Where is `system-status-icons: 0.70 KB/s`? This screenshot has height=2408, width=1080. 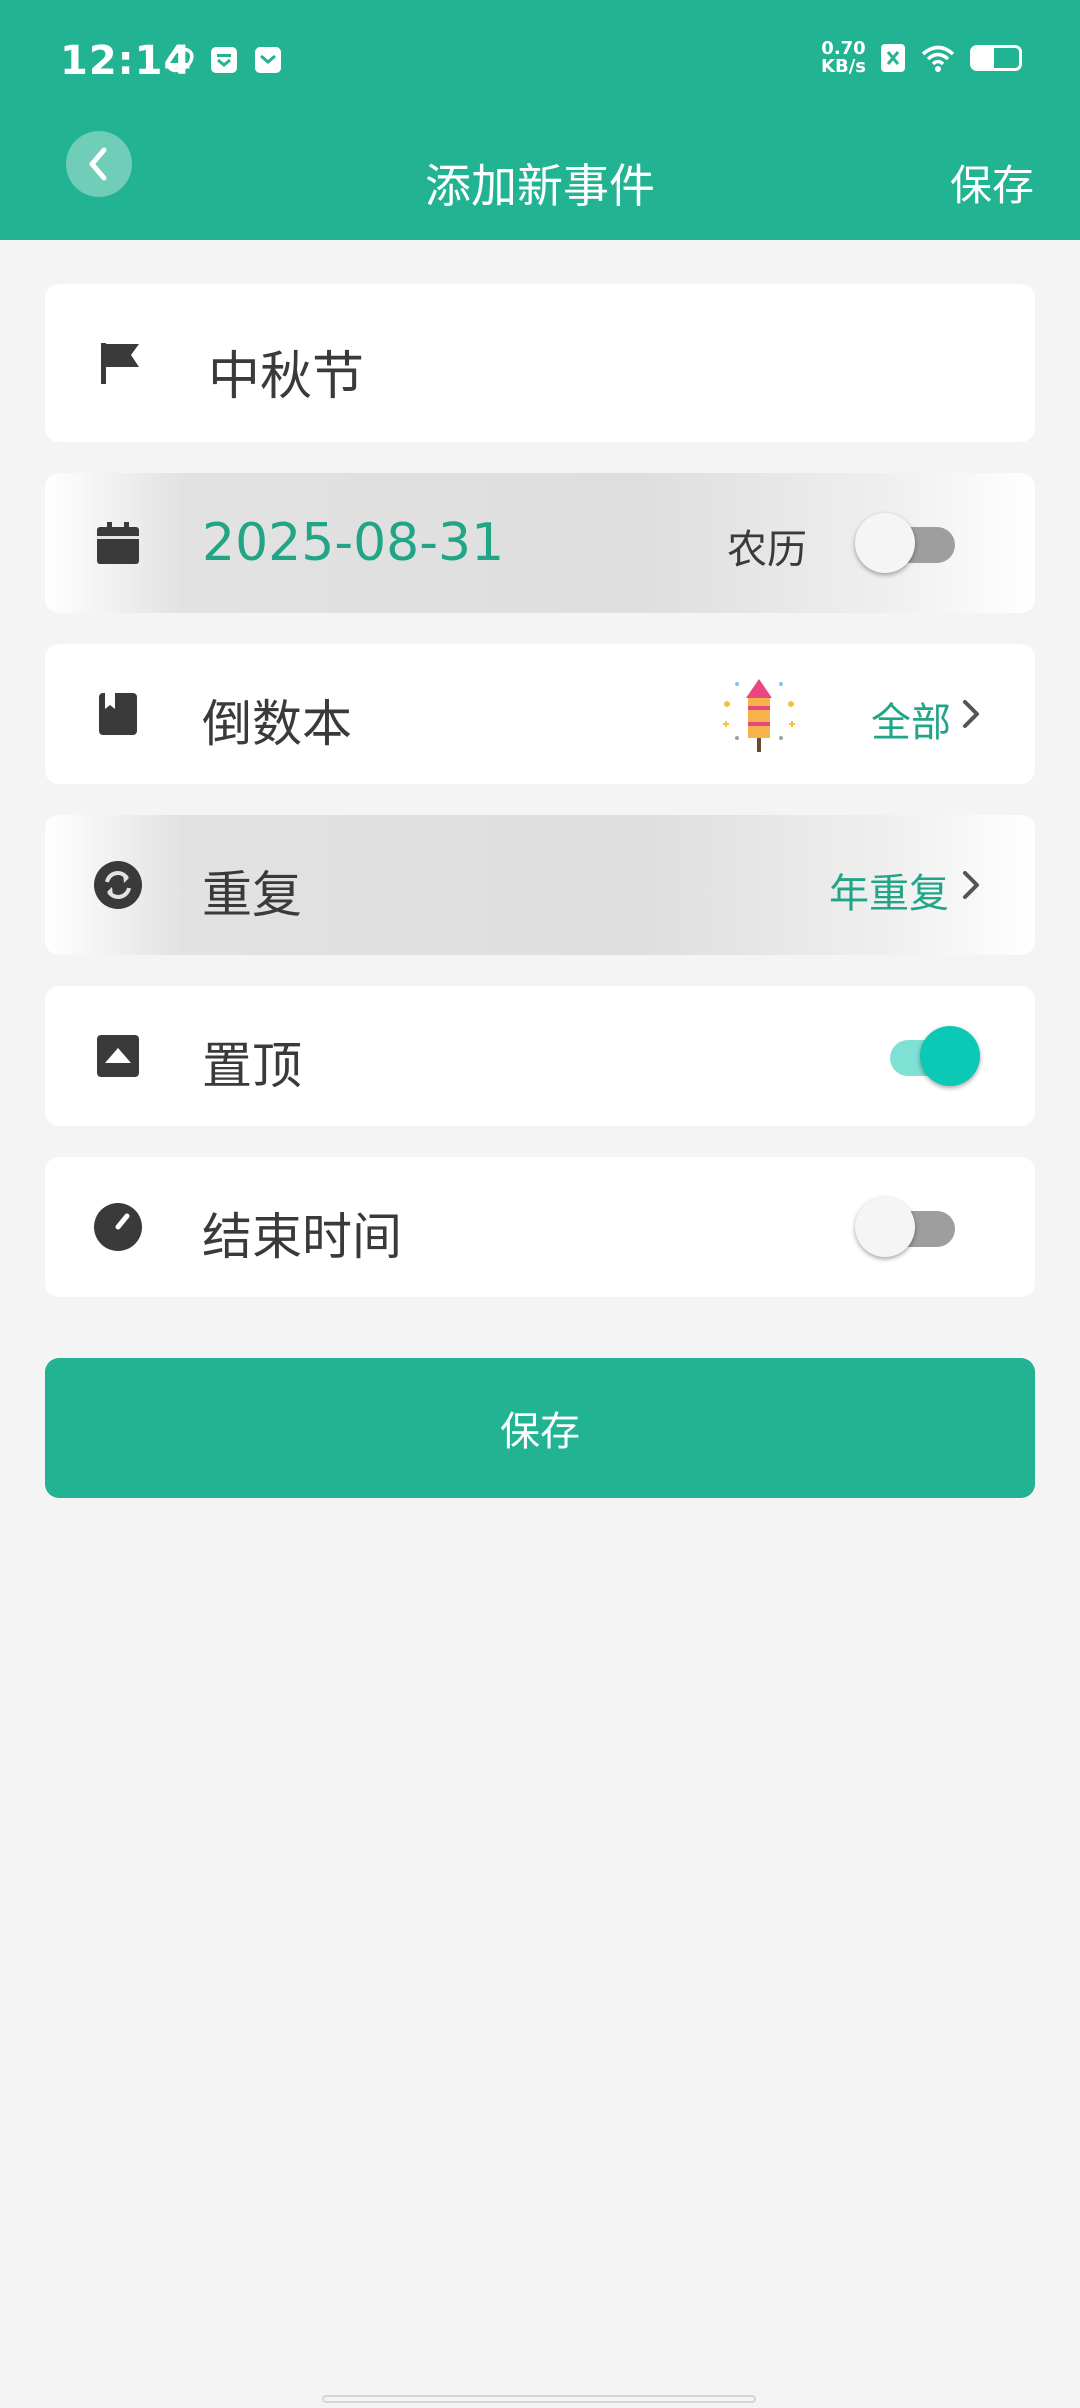 system-status-icons: 0.70 KB/s is located at coordinates (921, 58).